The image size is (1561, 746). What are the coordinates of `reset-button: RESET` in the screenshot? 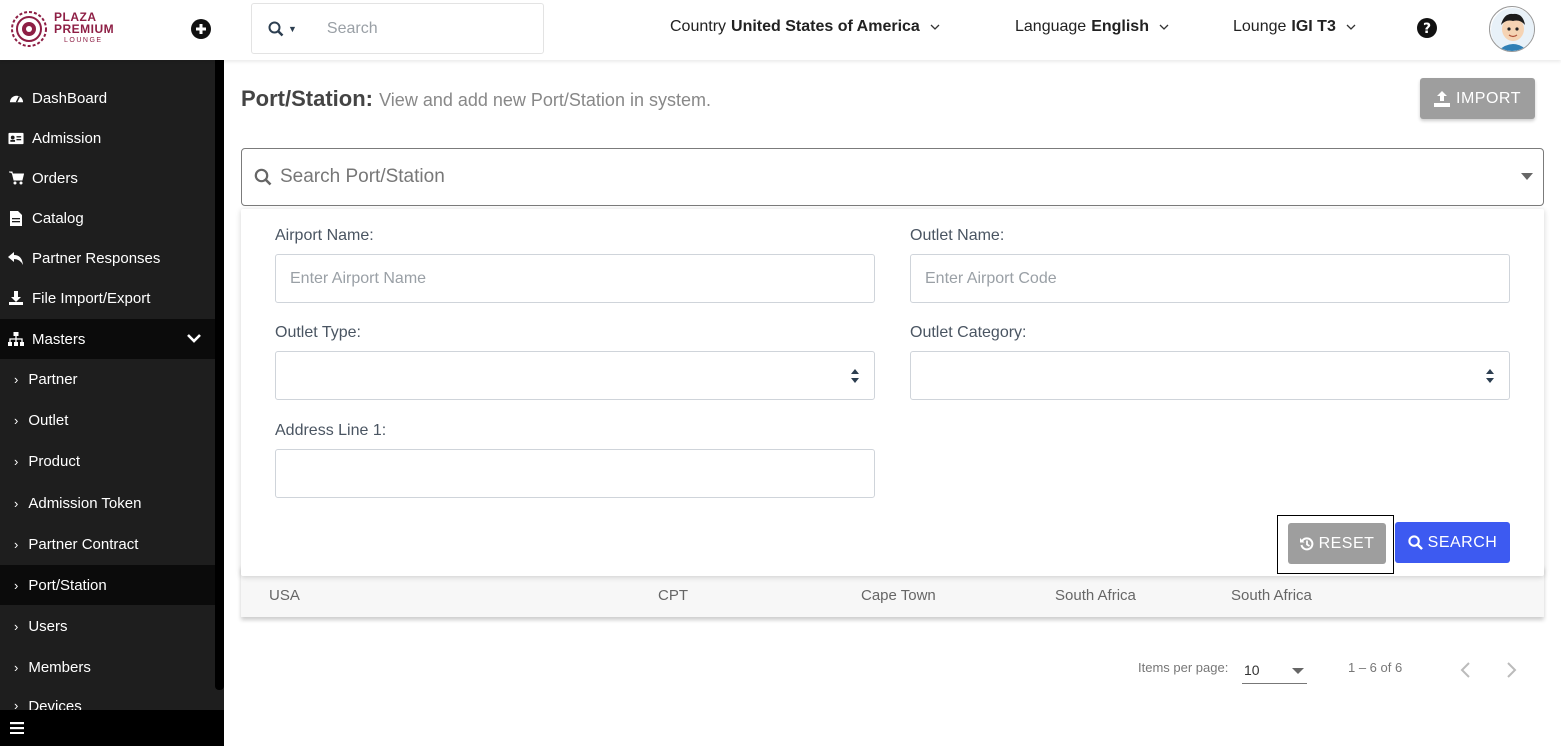 It's located at (1337, 543).